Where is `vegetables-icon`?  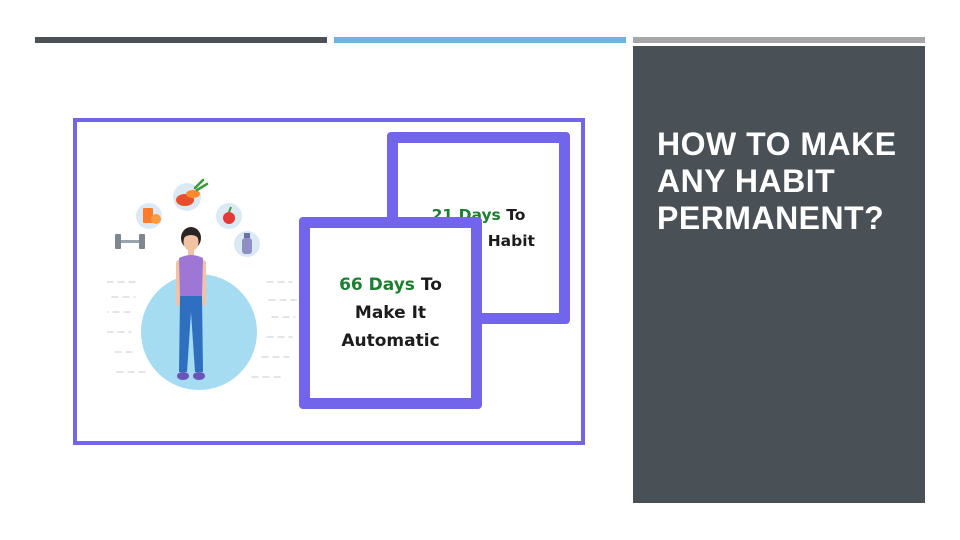
vegetables-icon is located at coordinates (191, 194).